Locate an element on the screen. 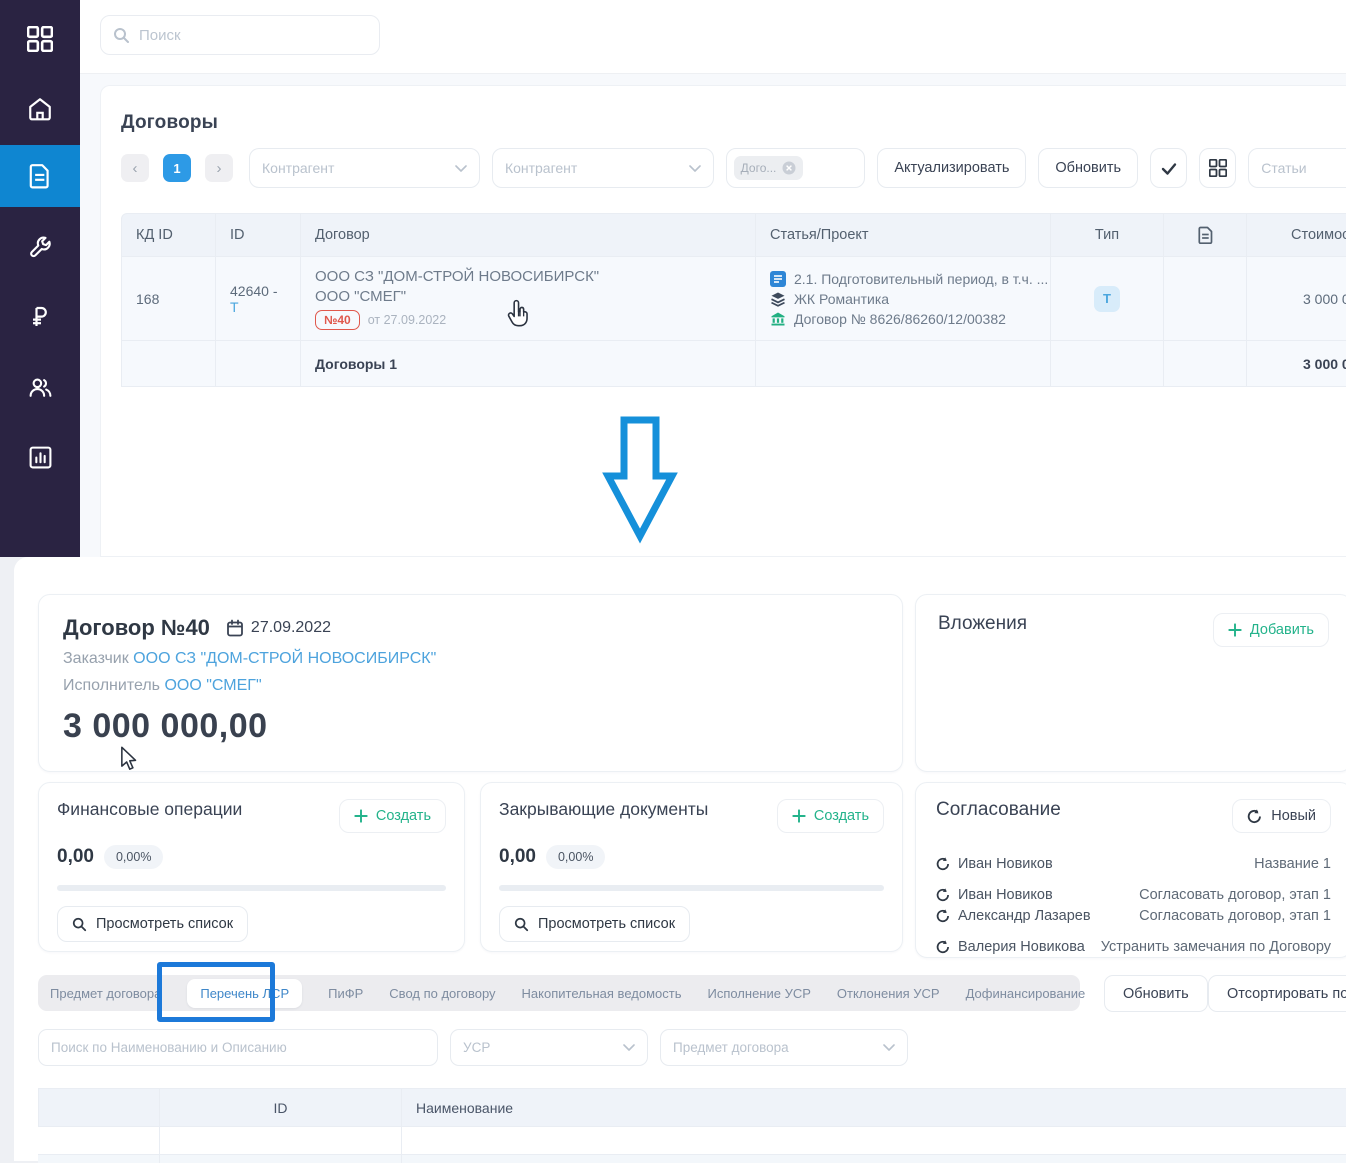 The height and width of the screenshot is (1163, 1346). home-icon is located at coordinates (40, 109).